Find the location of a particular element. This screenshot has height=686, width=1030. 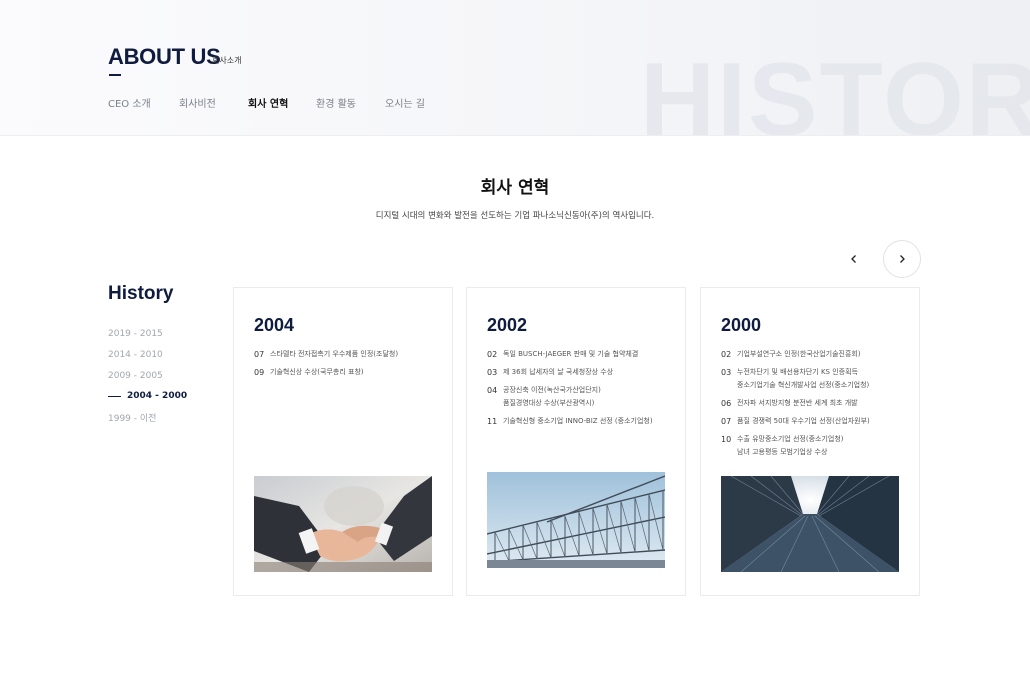

period-label: 2009 - 2005 is located at coordinates (135, 376).